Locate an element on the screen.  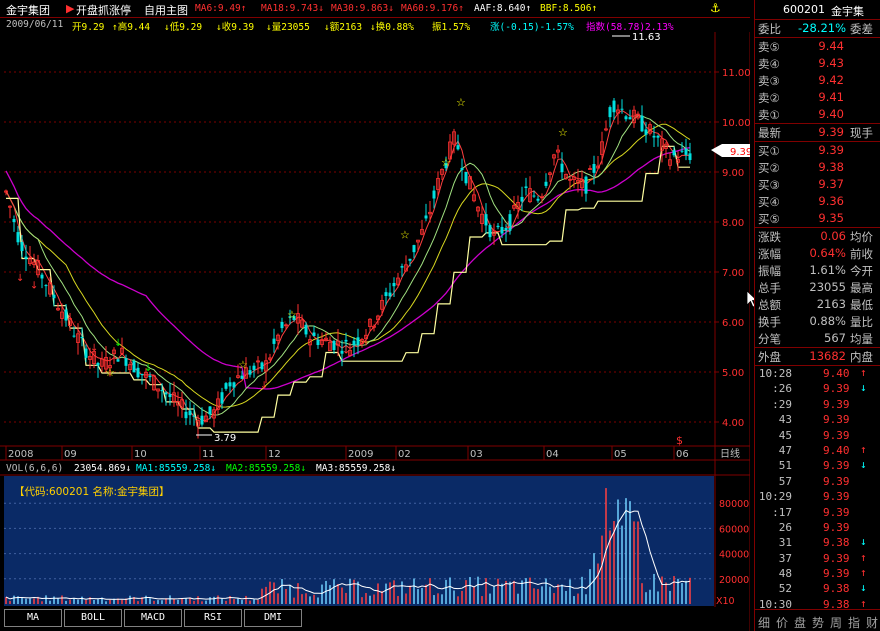
tab-boll: BOLL is located at coordinates (93, 618).